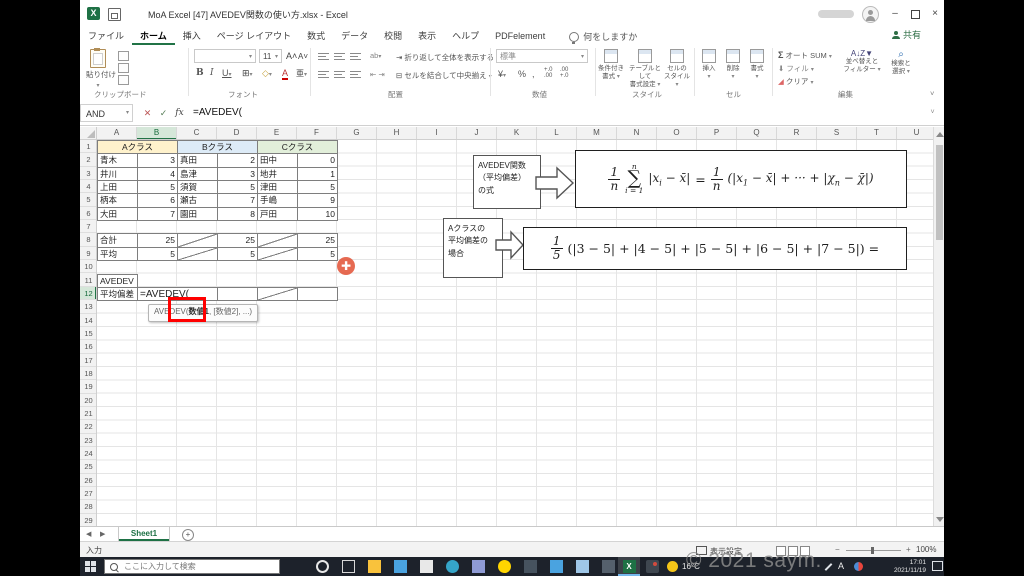 The height and width of the screenshot is (576, 1024). Describe the element at coordinates (339, 55) in the screenshot. I see `align-middle-icon` at that location.